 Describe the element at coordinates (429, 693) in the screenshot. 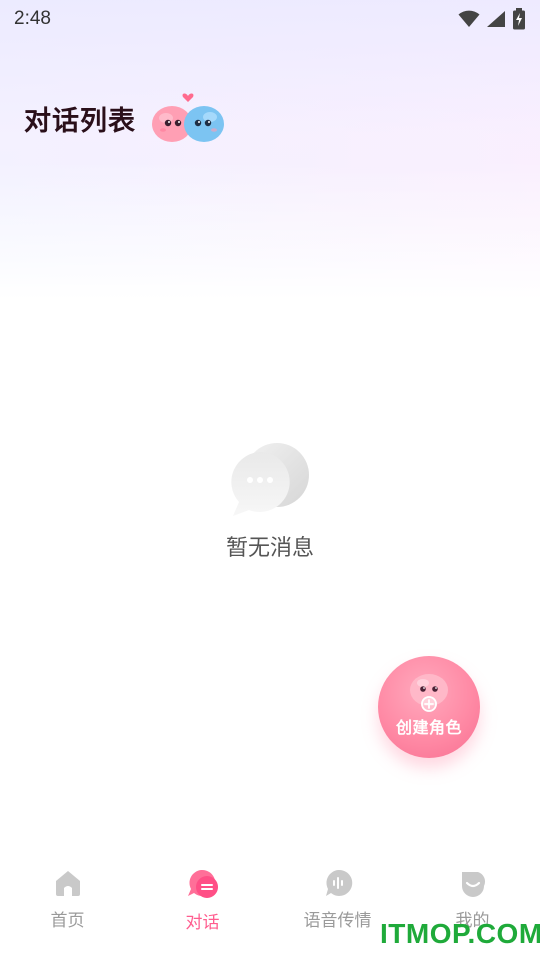

I see `mascot-plus-icon` at that location.